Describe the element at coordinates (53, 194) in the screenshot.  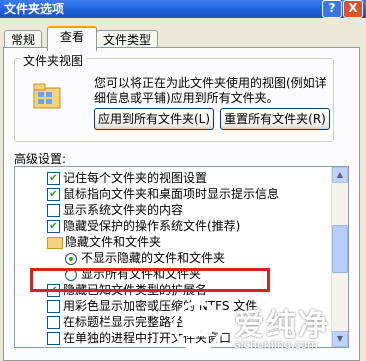
I see `checkbox-show-tooltips: ✔` at that location.